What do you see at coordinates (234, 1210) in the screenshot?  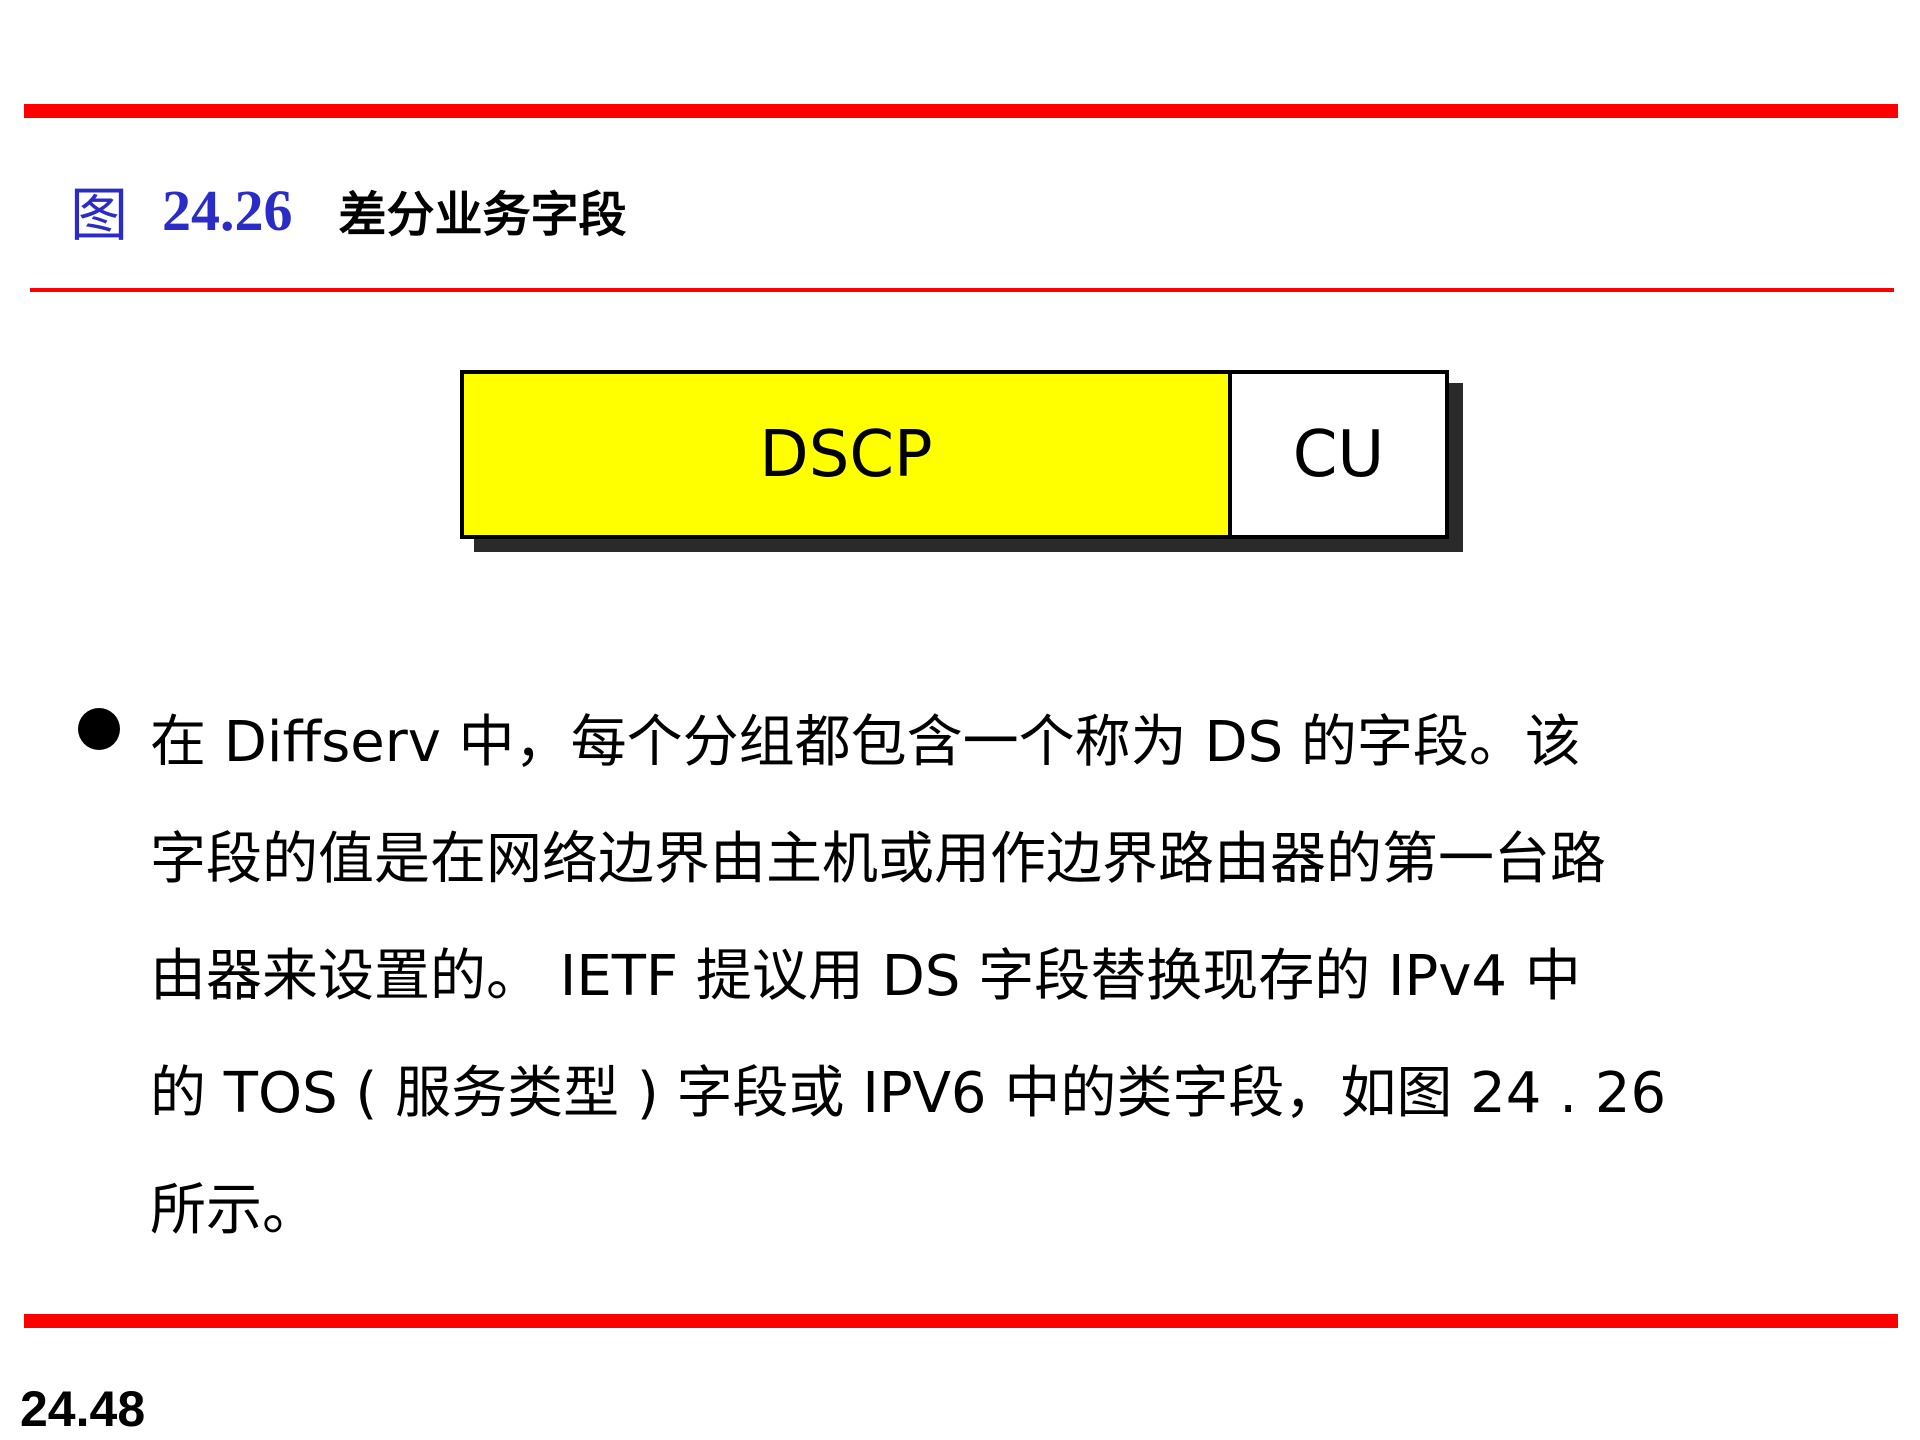 I see `bullet-line: 所示。` at bounding box center [234, 1210].